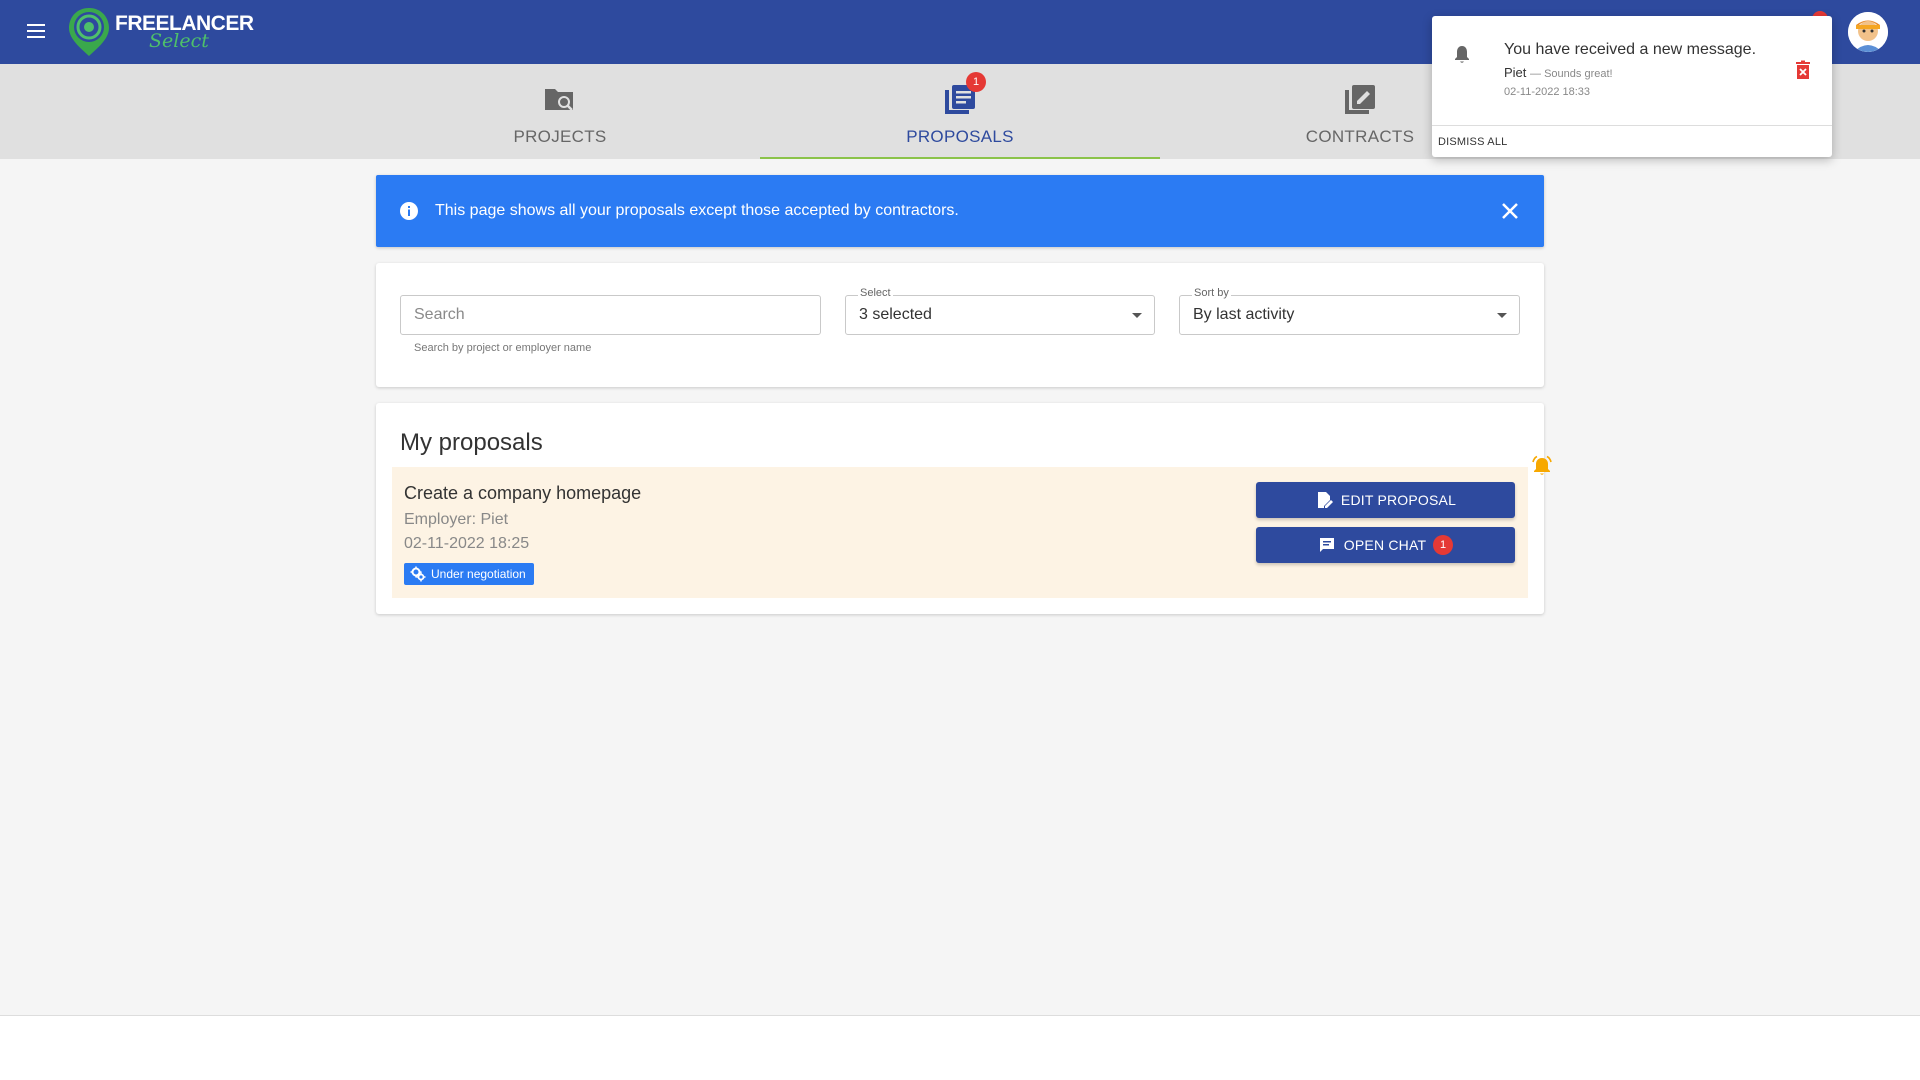  I want to click on sort-select: Sort by By last activity, so click(1349, 311).